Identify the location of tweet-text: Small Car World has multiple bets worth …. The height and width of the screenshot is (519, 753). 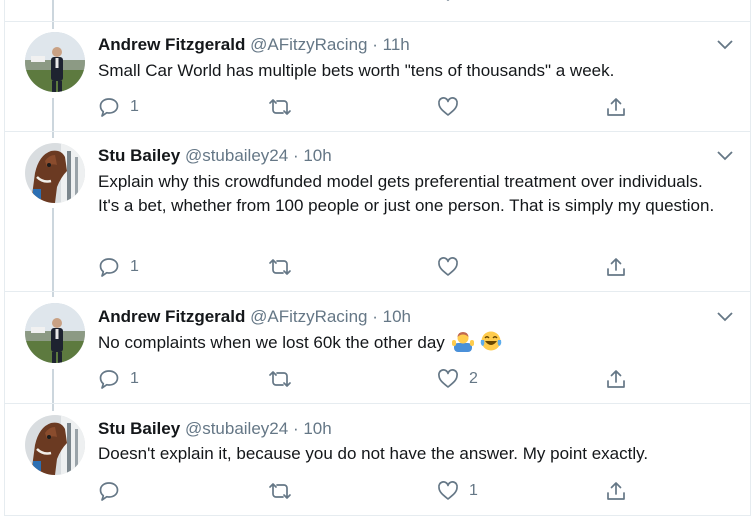
(356, 70).